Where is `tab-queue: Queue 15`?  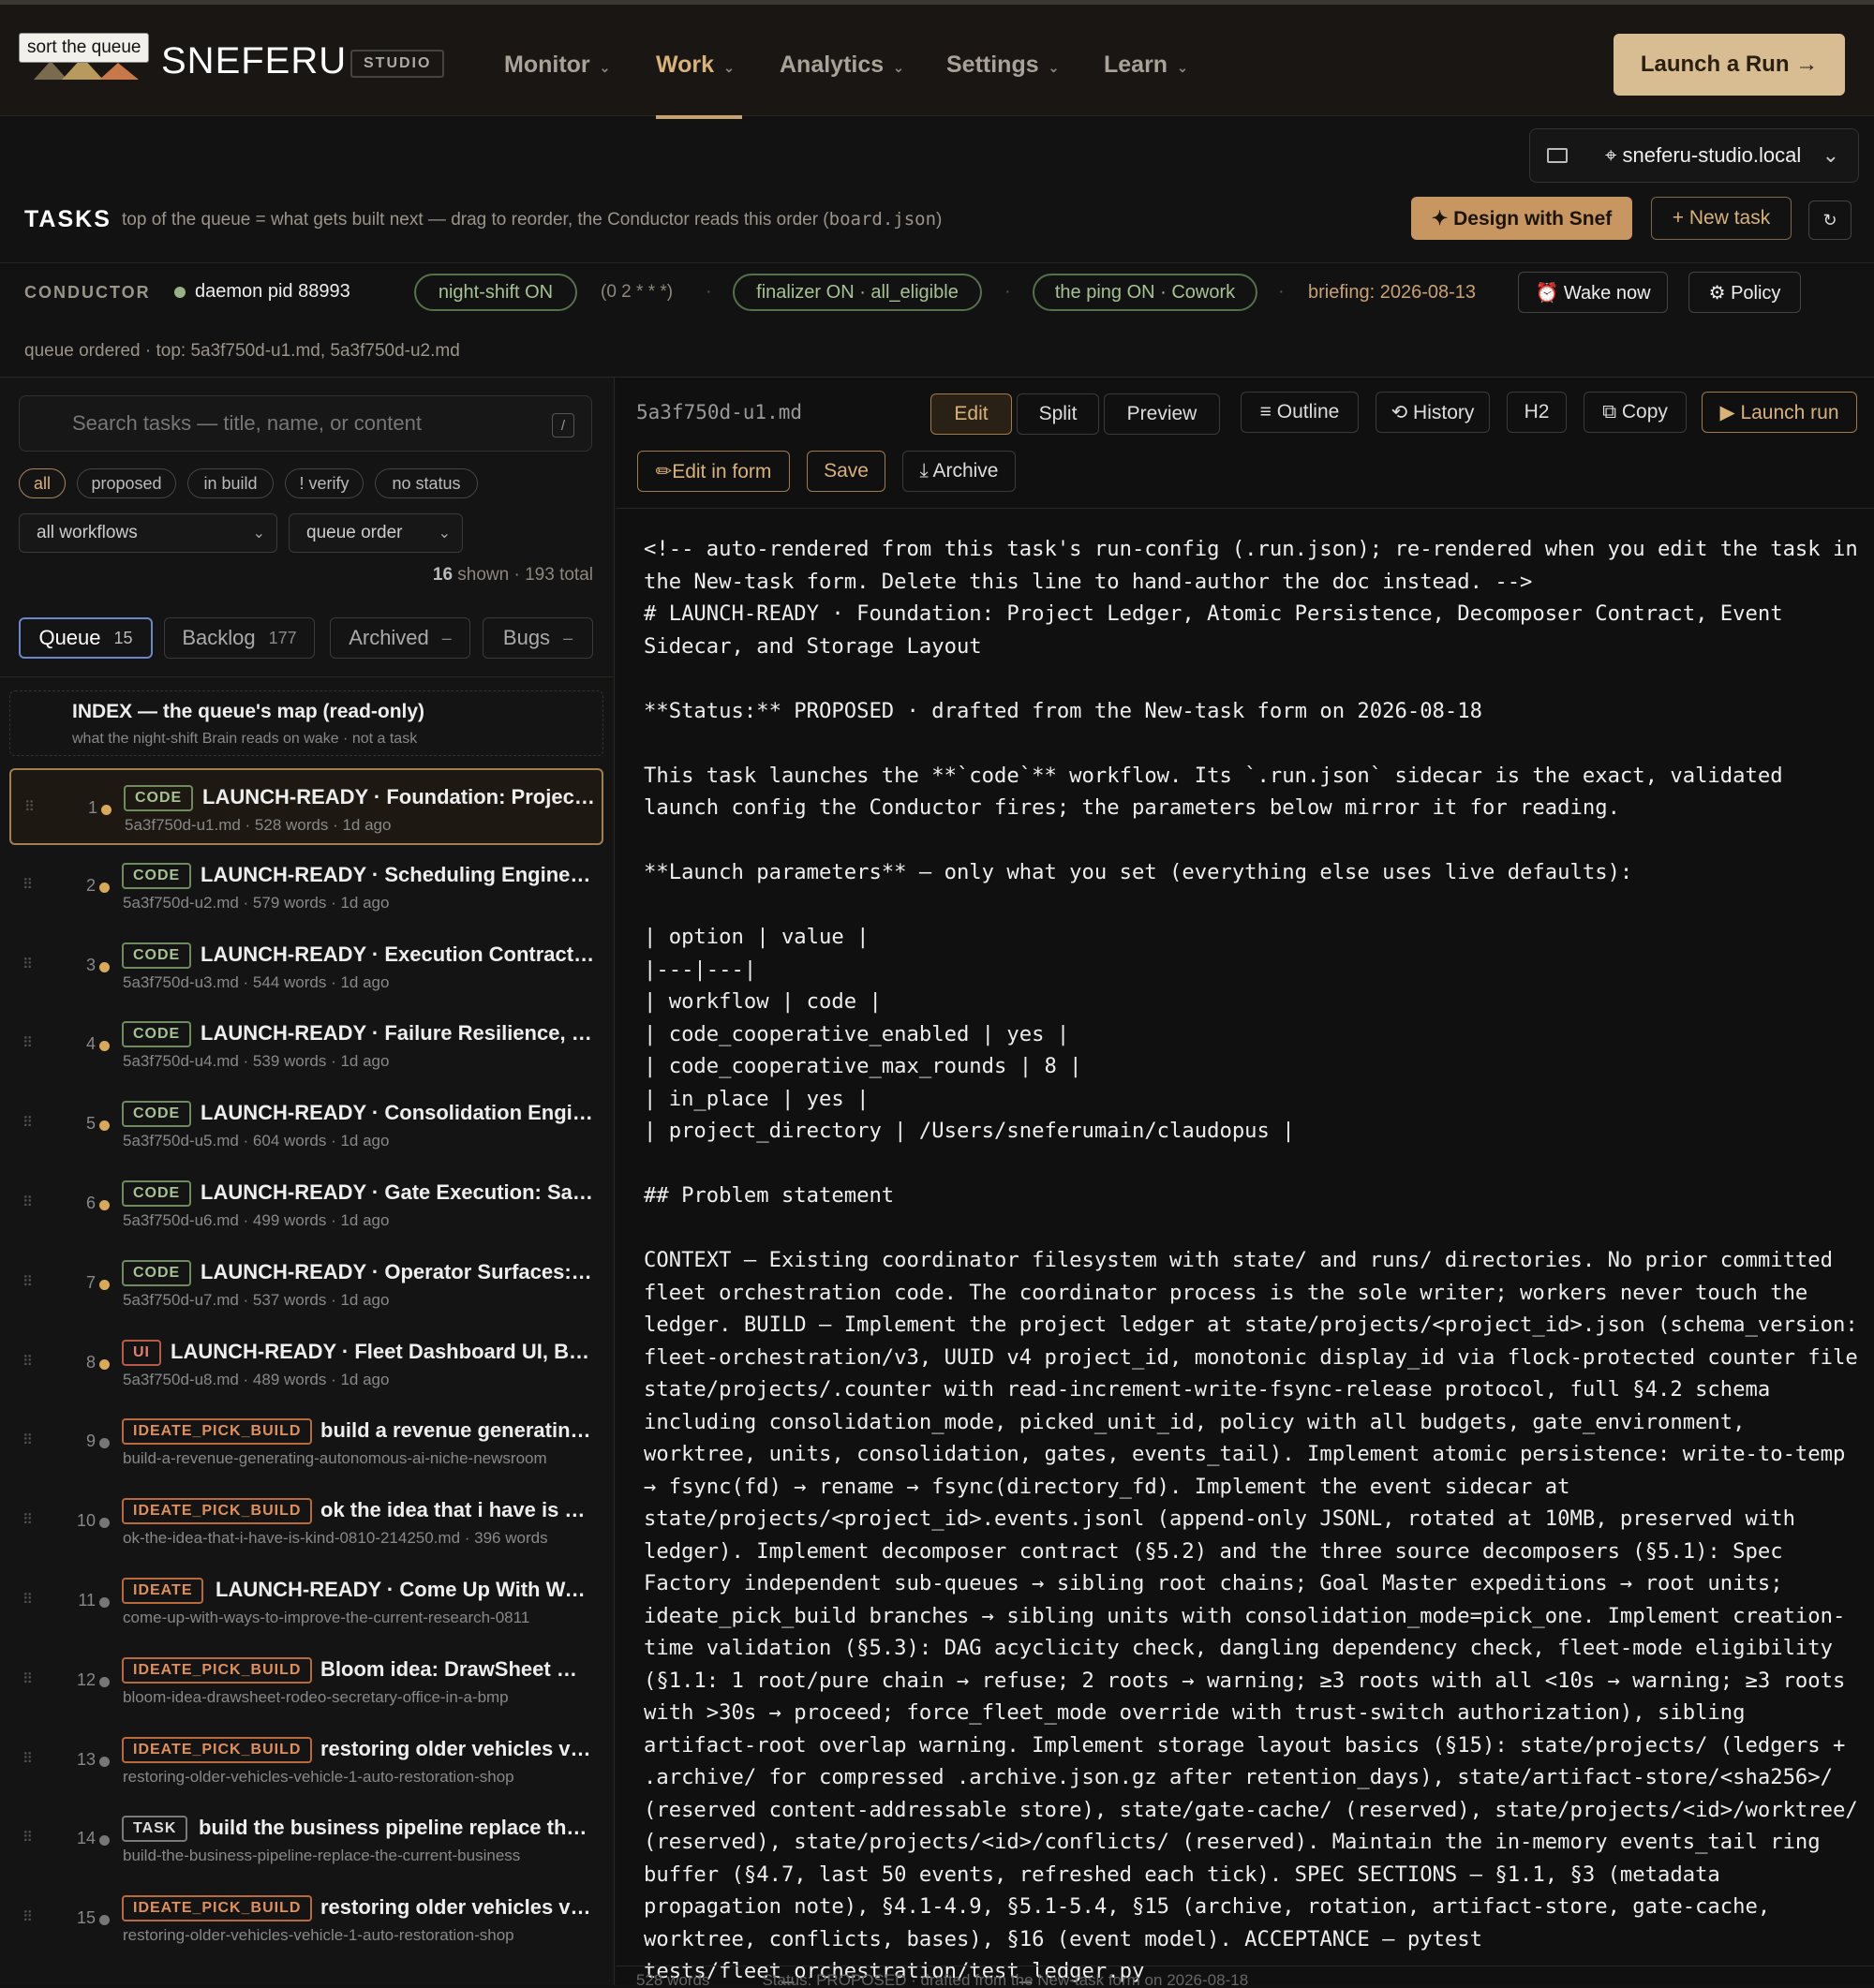 tab-queue: Queue 15 is located at coordinates (86, 638).